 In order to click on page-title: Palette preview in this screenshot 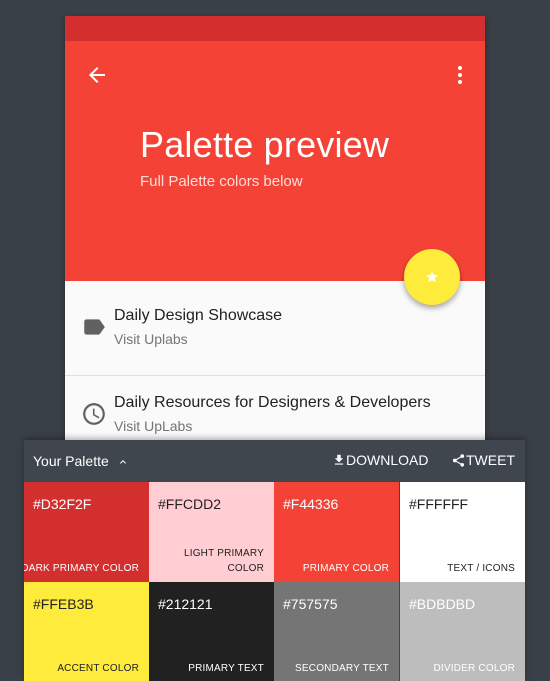, I will do `click(265, 144)`.